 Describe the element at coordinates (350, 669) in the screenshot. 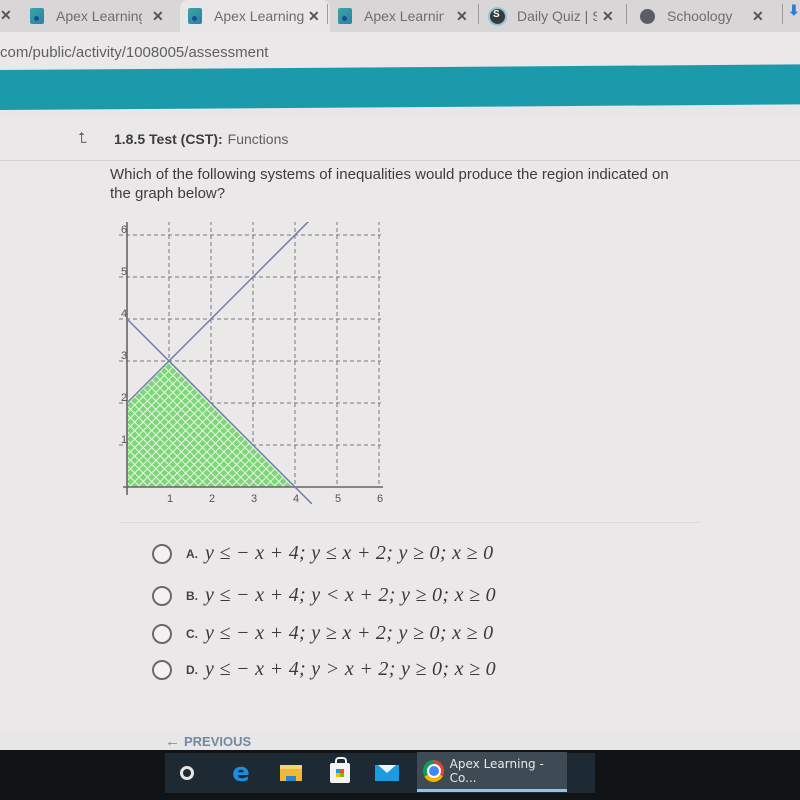

I see `option-text: y ≤ − x + 4; y > x + 2; y ≥ 0; x ≥ 0` at that location.